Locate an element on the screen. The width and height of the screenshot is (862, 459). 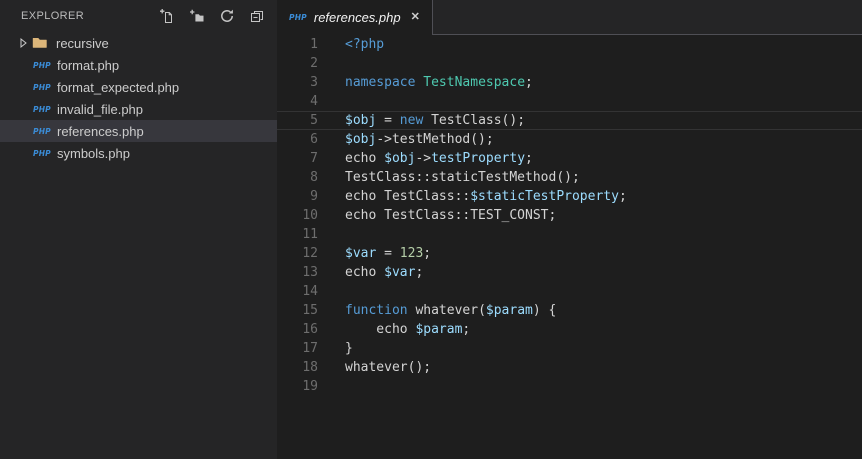
code-text: namespace TestNamespace; is located at coordinates (439, 82).